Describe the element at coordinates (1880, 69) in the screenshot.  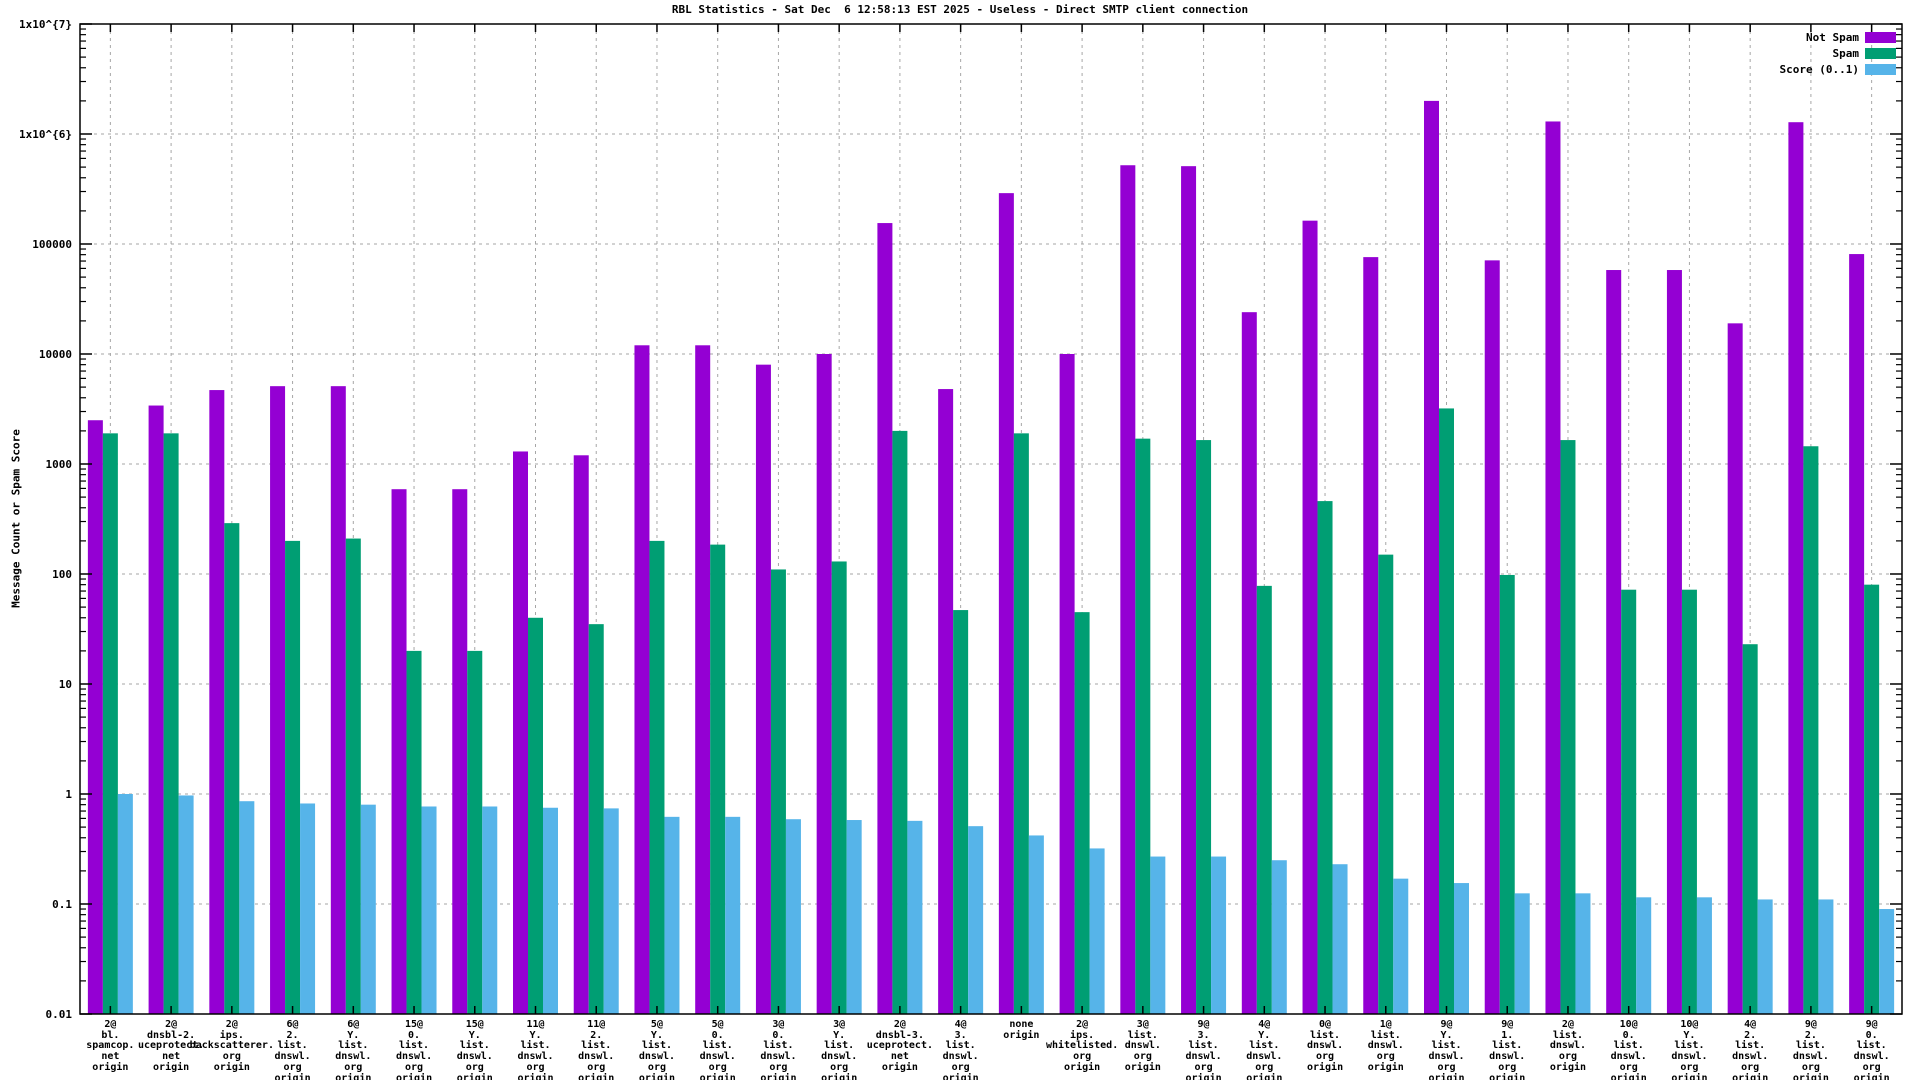
I see `legend-swatch-score` at that location.